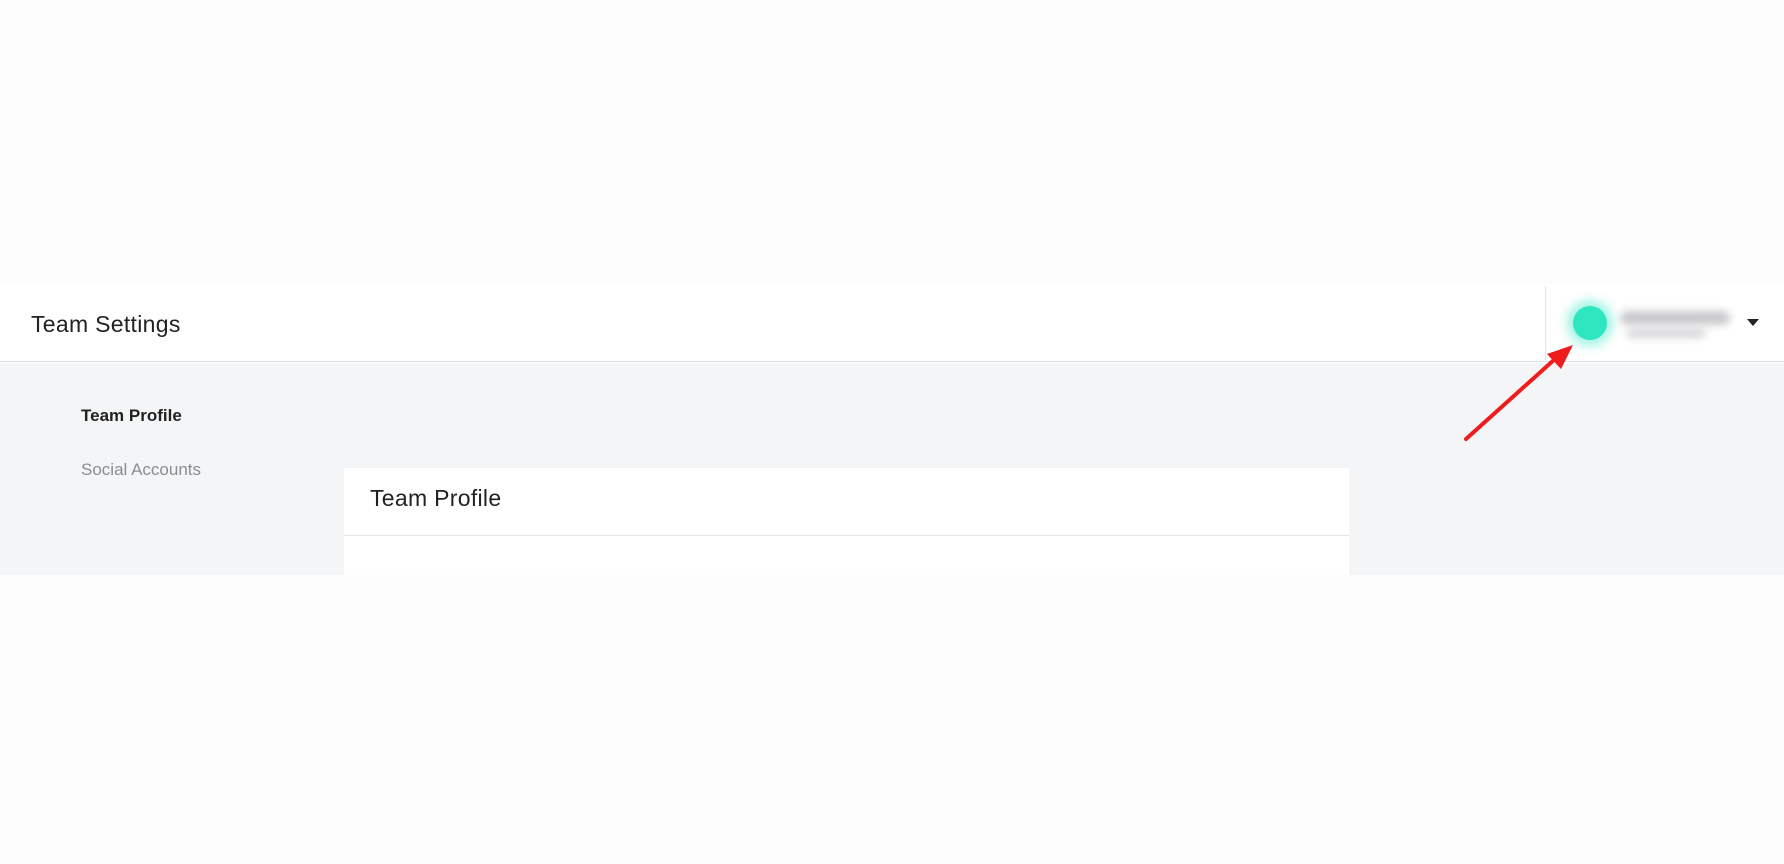  Describe the element at coordinates (1666, 333) in the screenshot. I see `user-subtitle-blurred` at that location.